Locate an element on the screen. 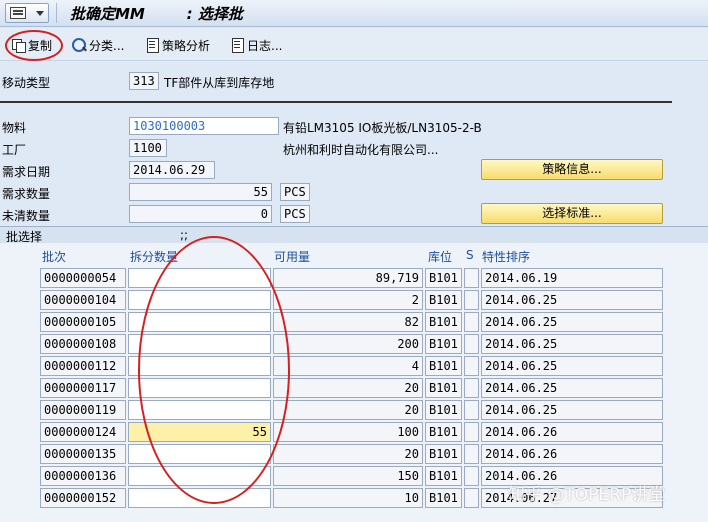 The image size is (708, 522). batch-cell: 0000000054 is located at coordinates (83, 278).